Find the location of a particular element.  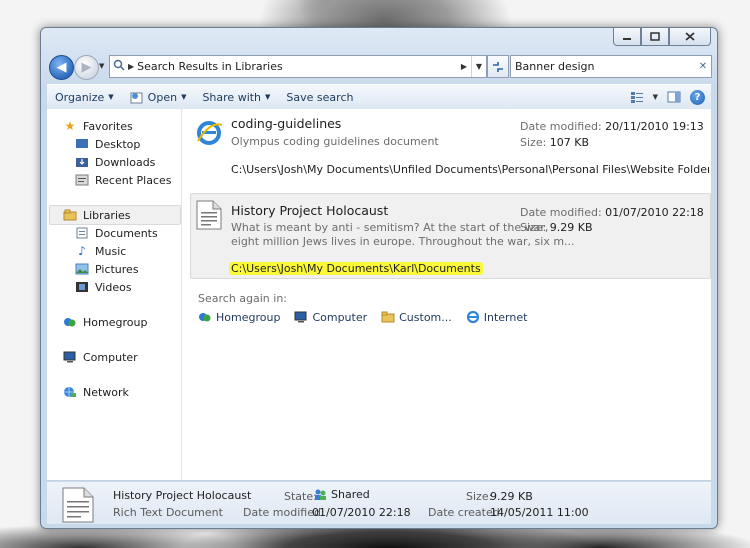

view-options-dropdown: ▼ is located at coordinates (655, 97).